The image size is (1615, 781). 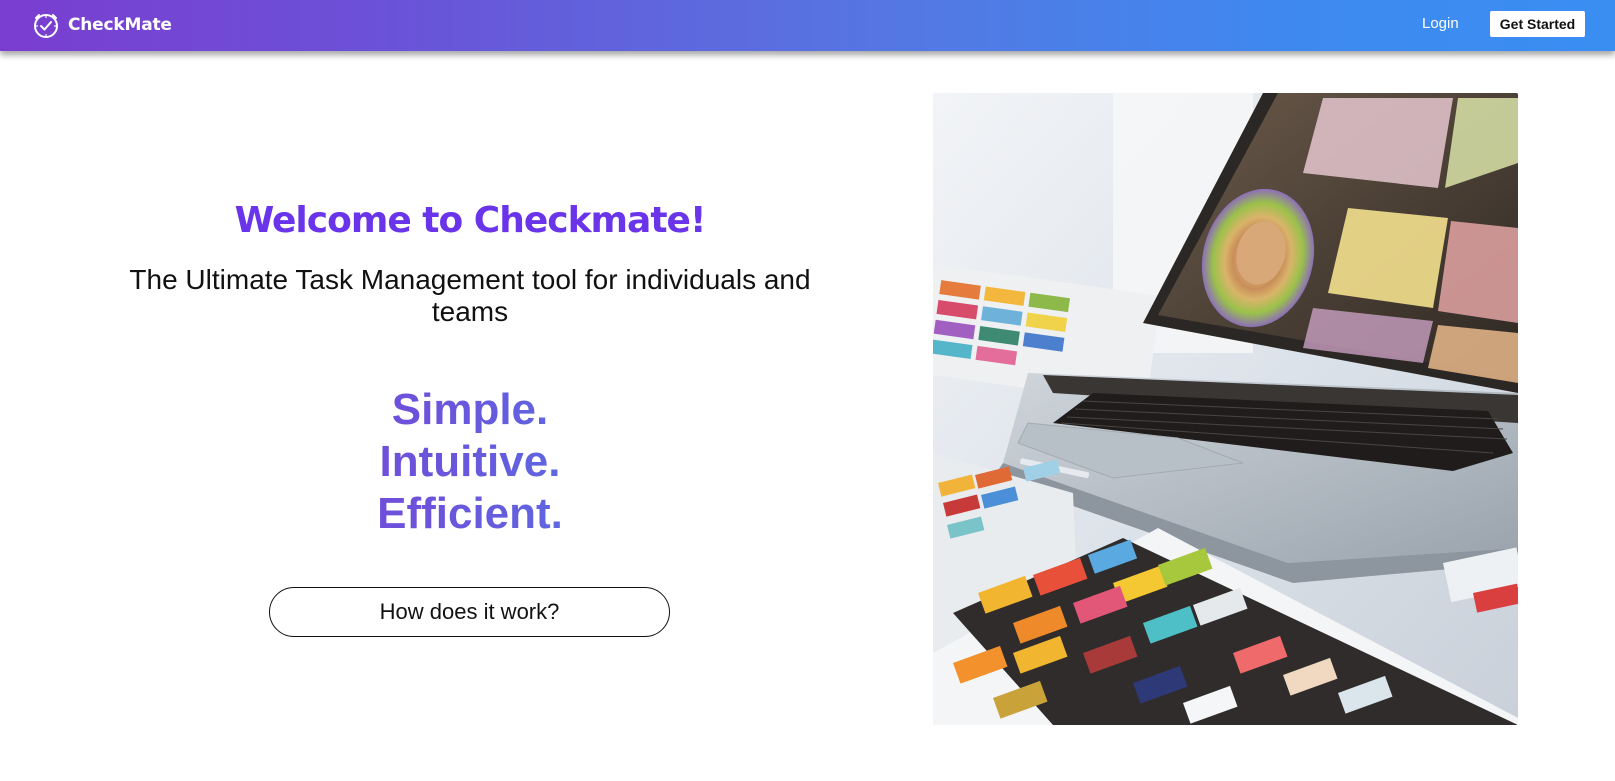 What do you see at coordinates (1440, 23) in the screenshot?
I see `login-link: Login` at bounding box center [1440, 23].